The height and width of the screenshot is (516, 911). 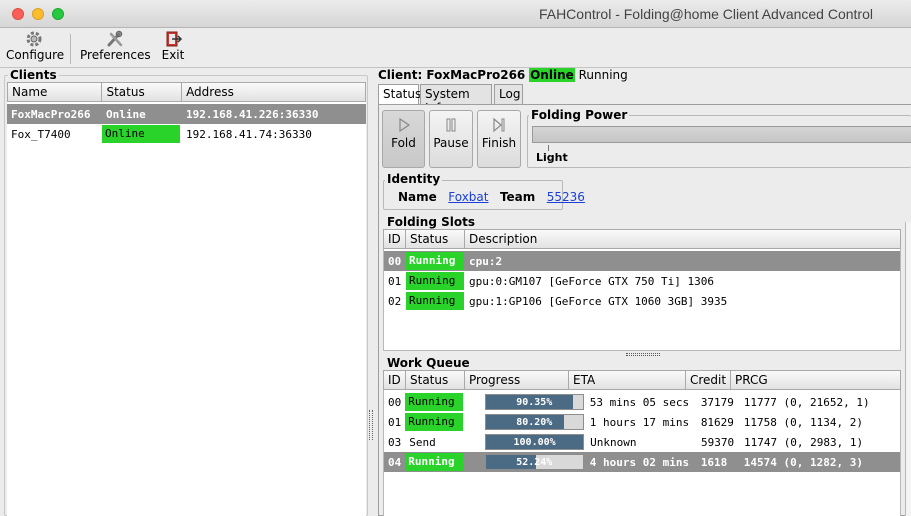 I want to click on work-unit-eta: 1 hours 17 mins, so click(x=639, y=422).